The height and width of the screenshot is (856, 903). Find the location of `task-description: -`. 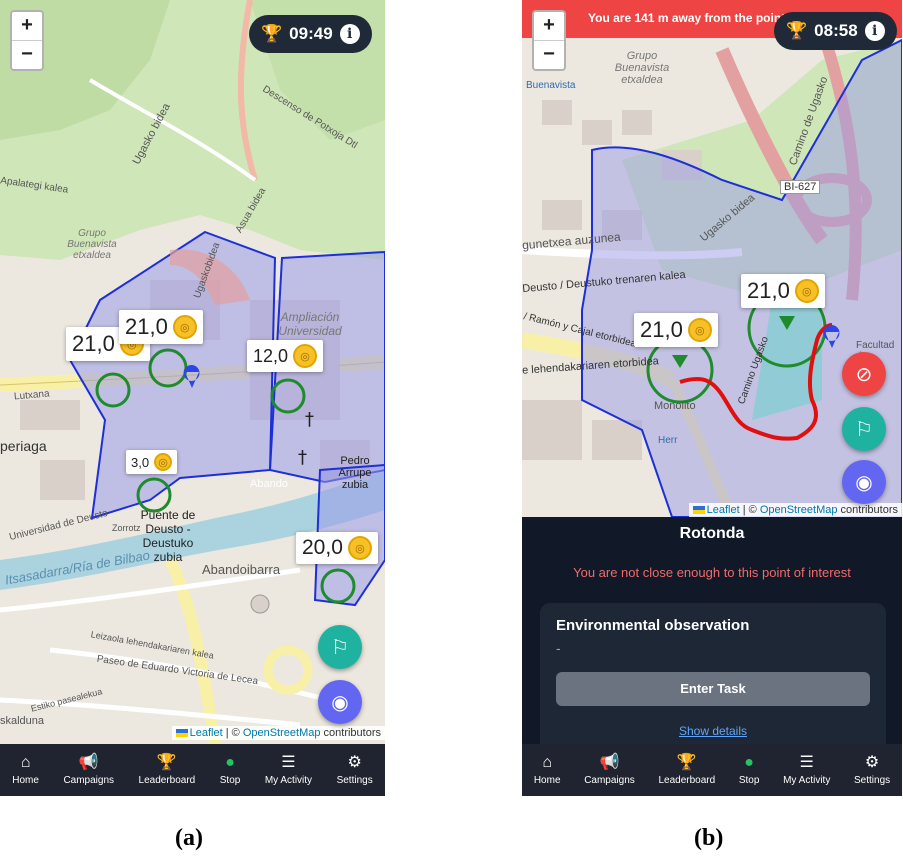

task-description: - is located at coordinates (558, 648).